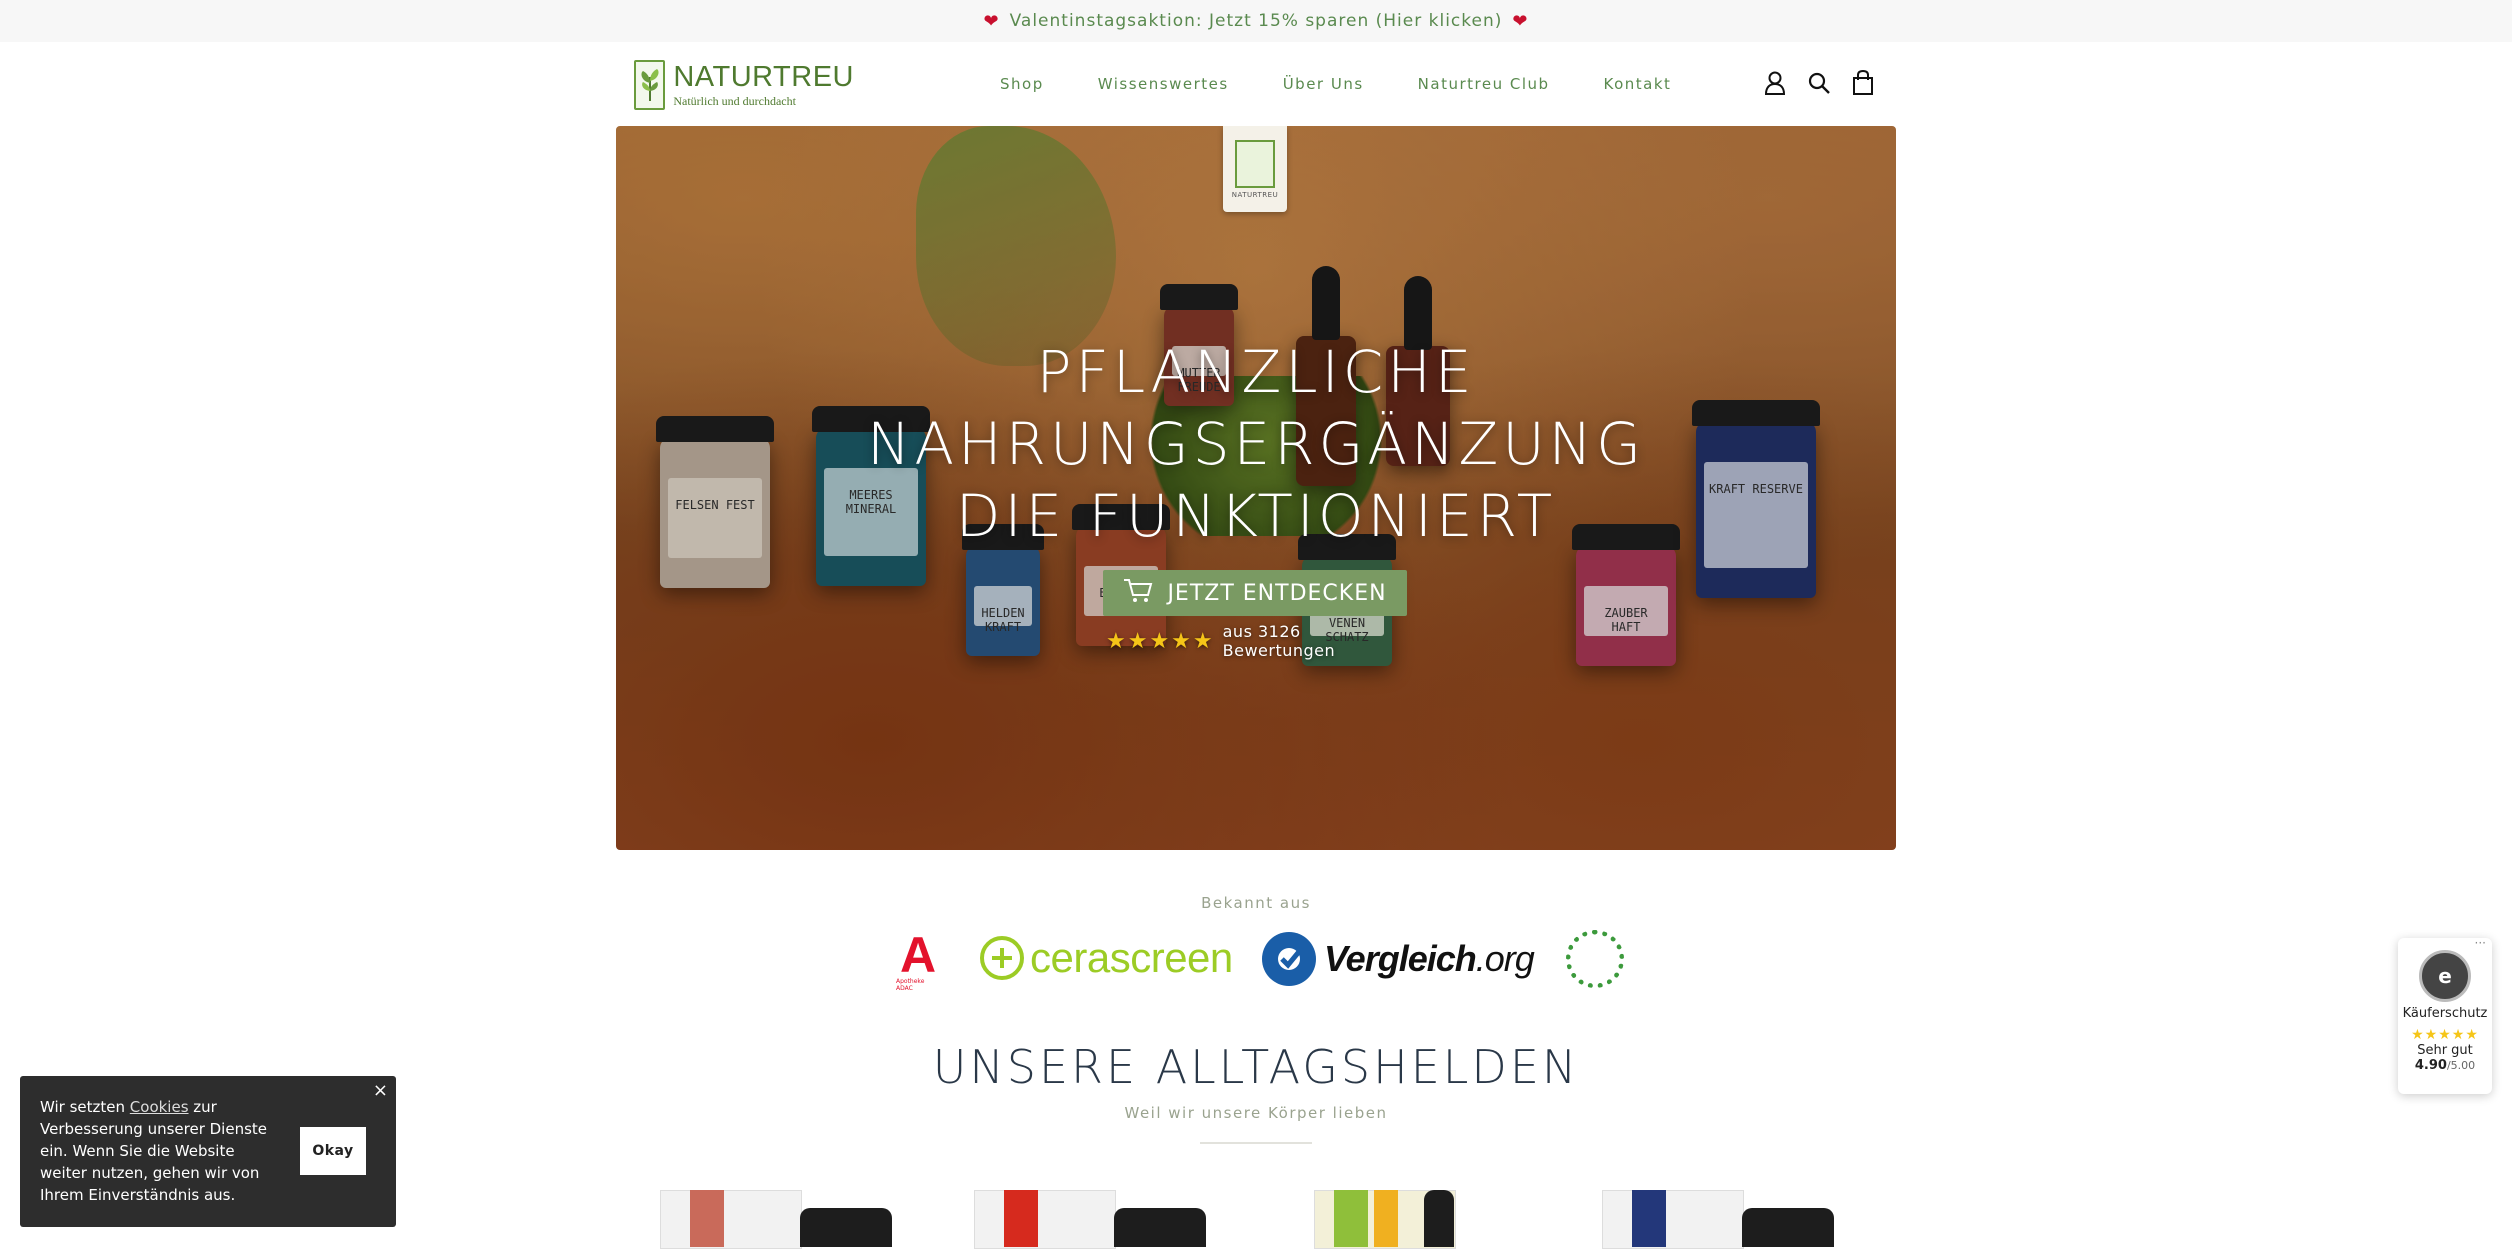  Describe the element at coordinates (734, 101) in the screenshot. I see `logo-tagline: Natürlich und durchdacht` at that location.